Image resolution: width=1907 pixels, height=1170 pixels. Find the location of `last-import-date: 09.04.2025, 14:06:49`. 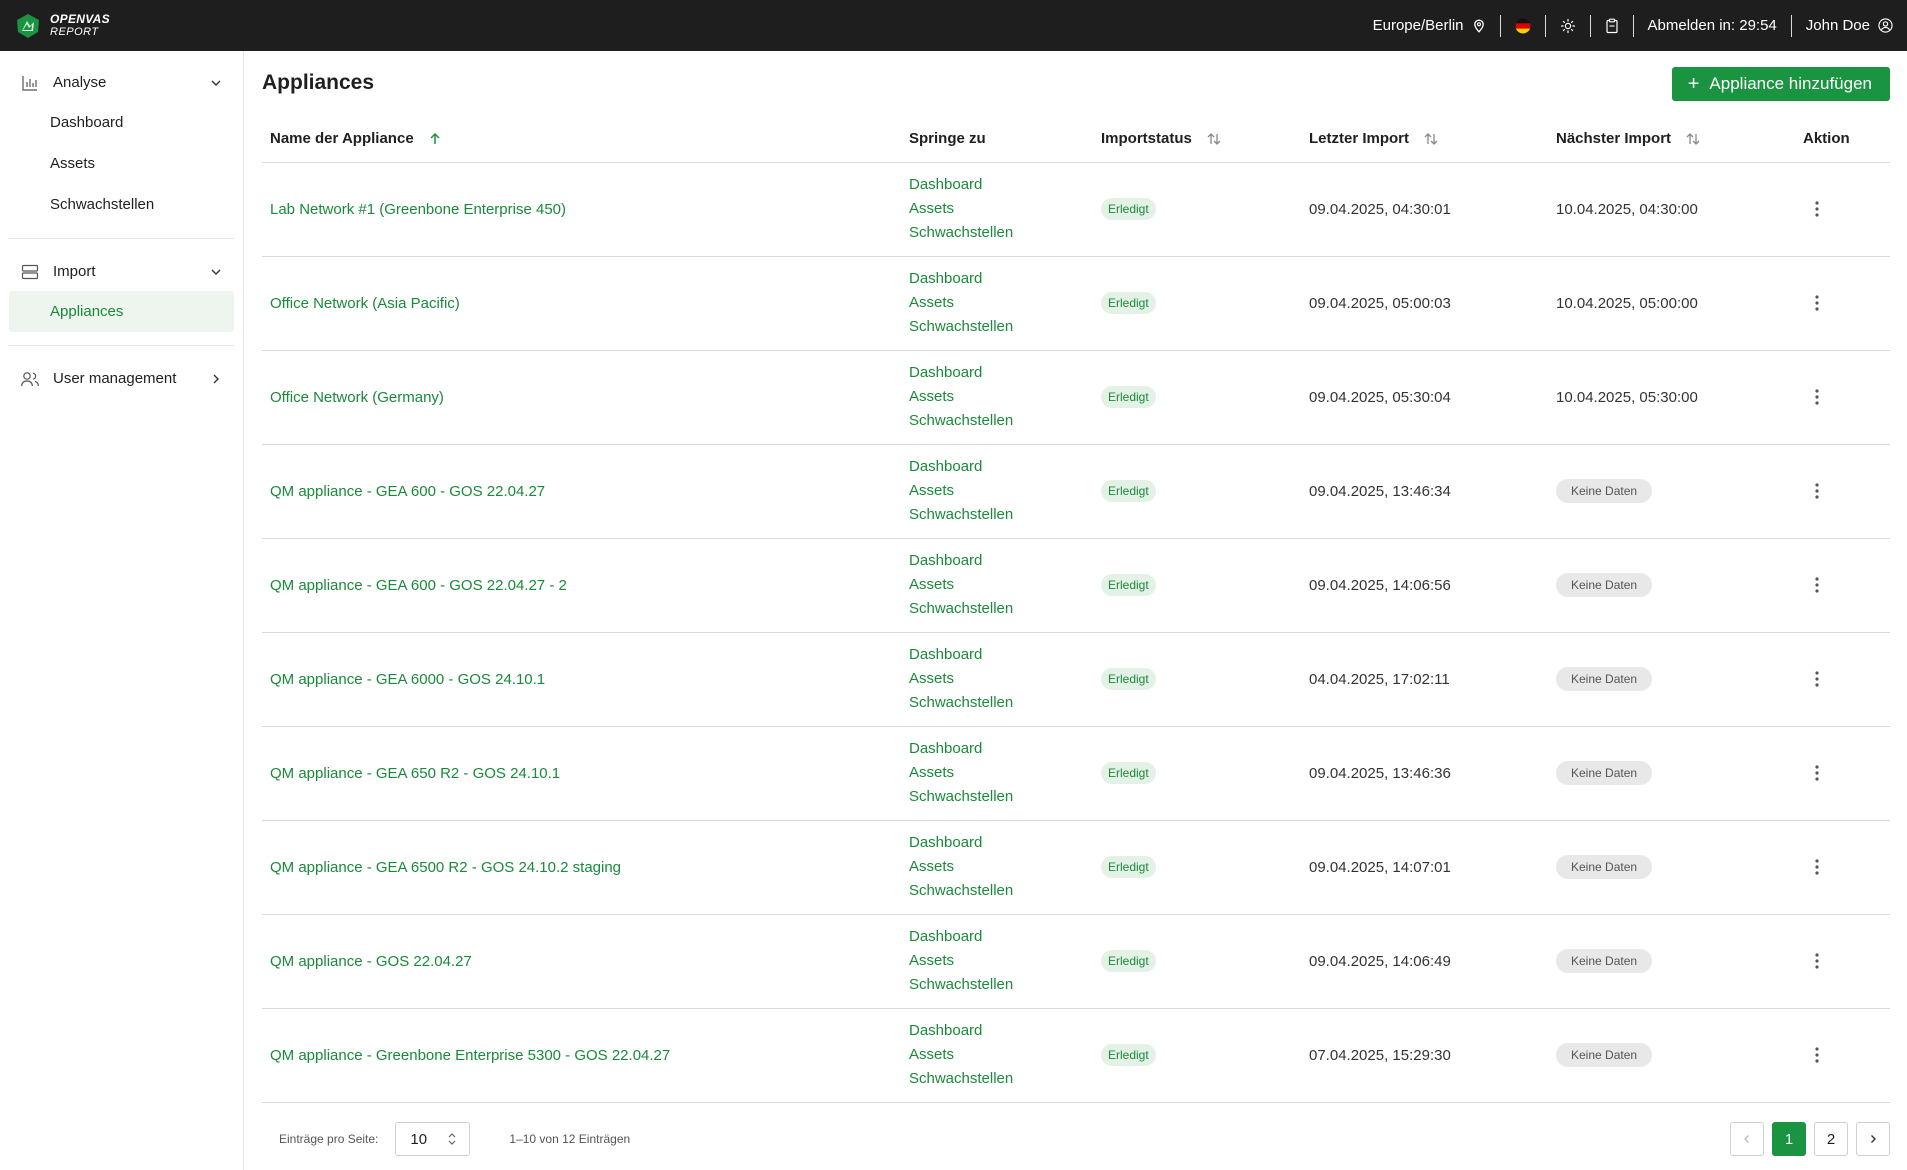

last-import-date: 09.04.2025, 14:06:49 is located at coordinates (1380, 961).